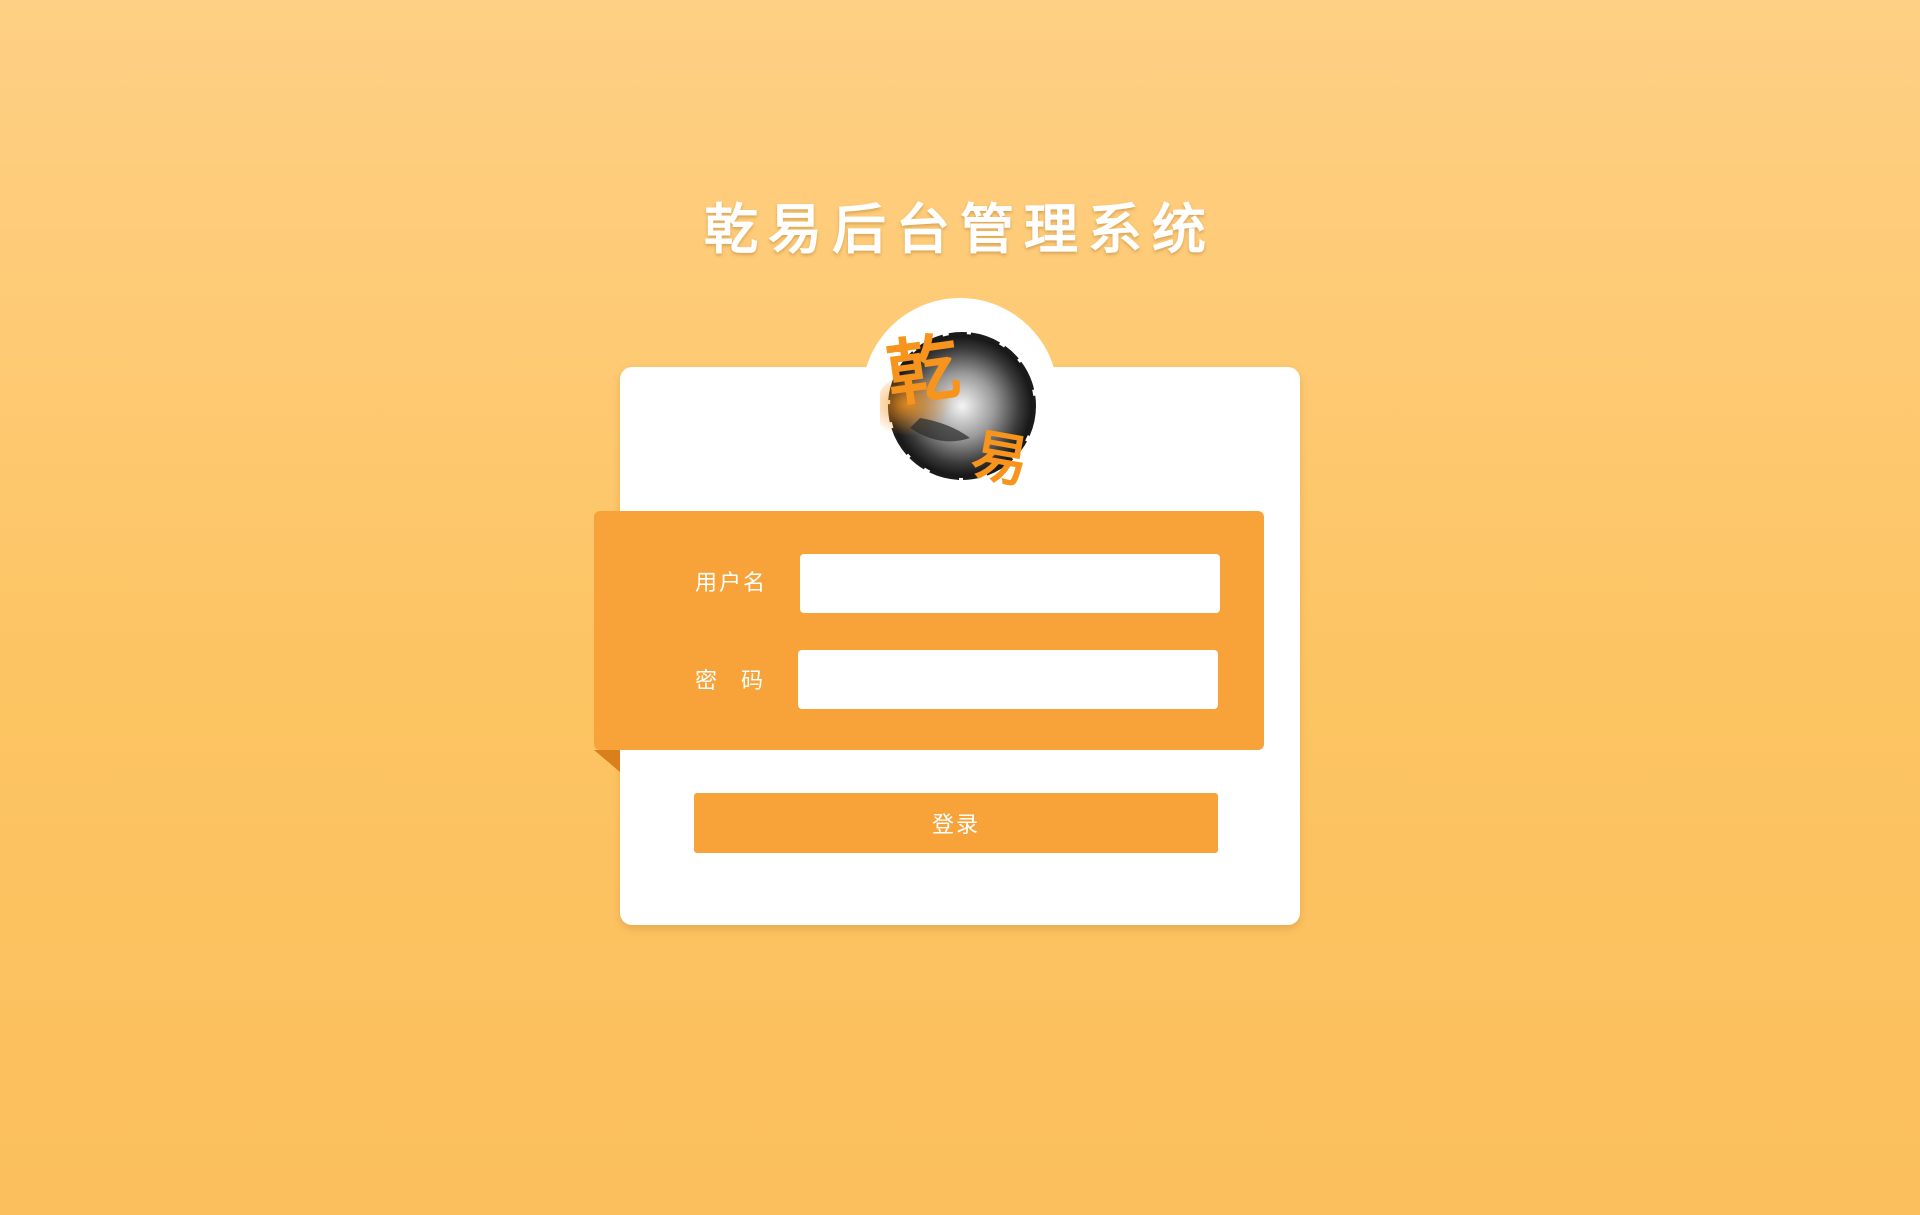 The image size is (1920, 1215). What do you see at coordinates (956, 823) in the screenshot?
I see `login-button: 登录` at bounding box center [956, 823].